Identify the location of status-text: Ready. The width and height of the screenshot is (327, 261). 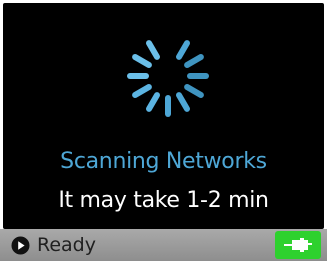
(66, 245).